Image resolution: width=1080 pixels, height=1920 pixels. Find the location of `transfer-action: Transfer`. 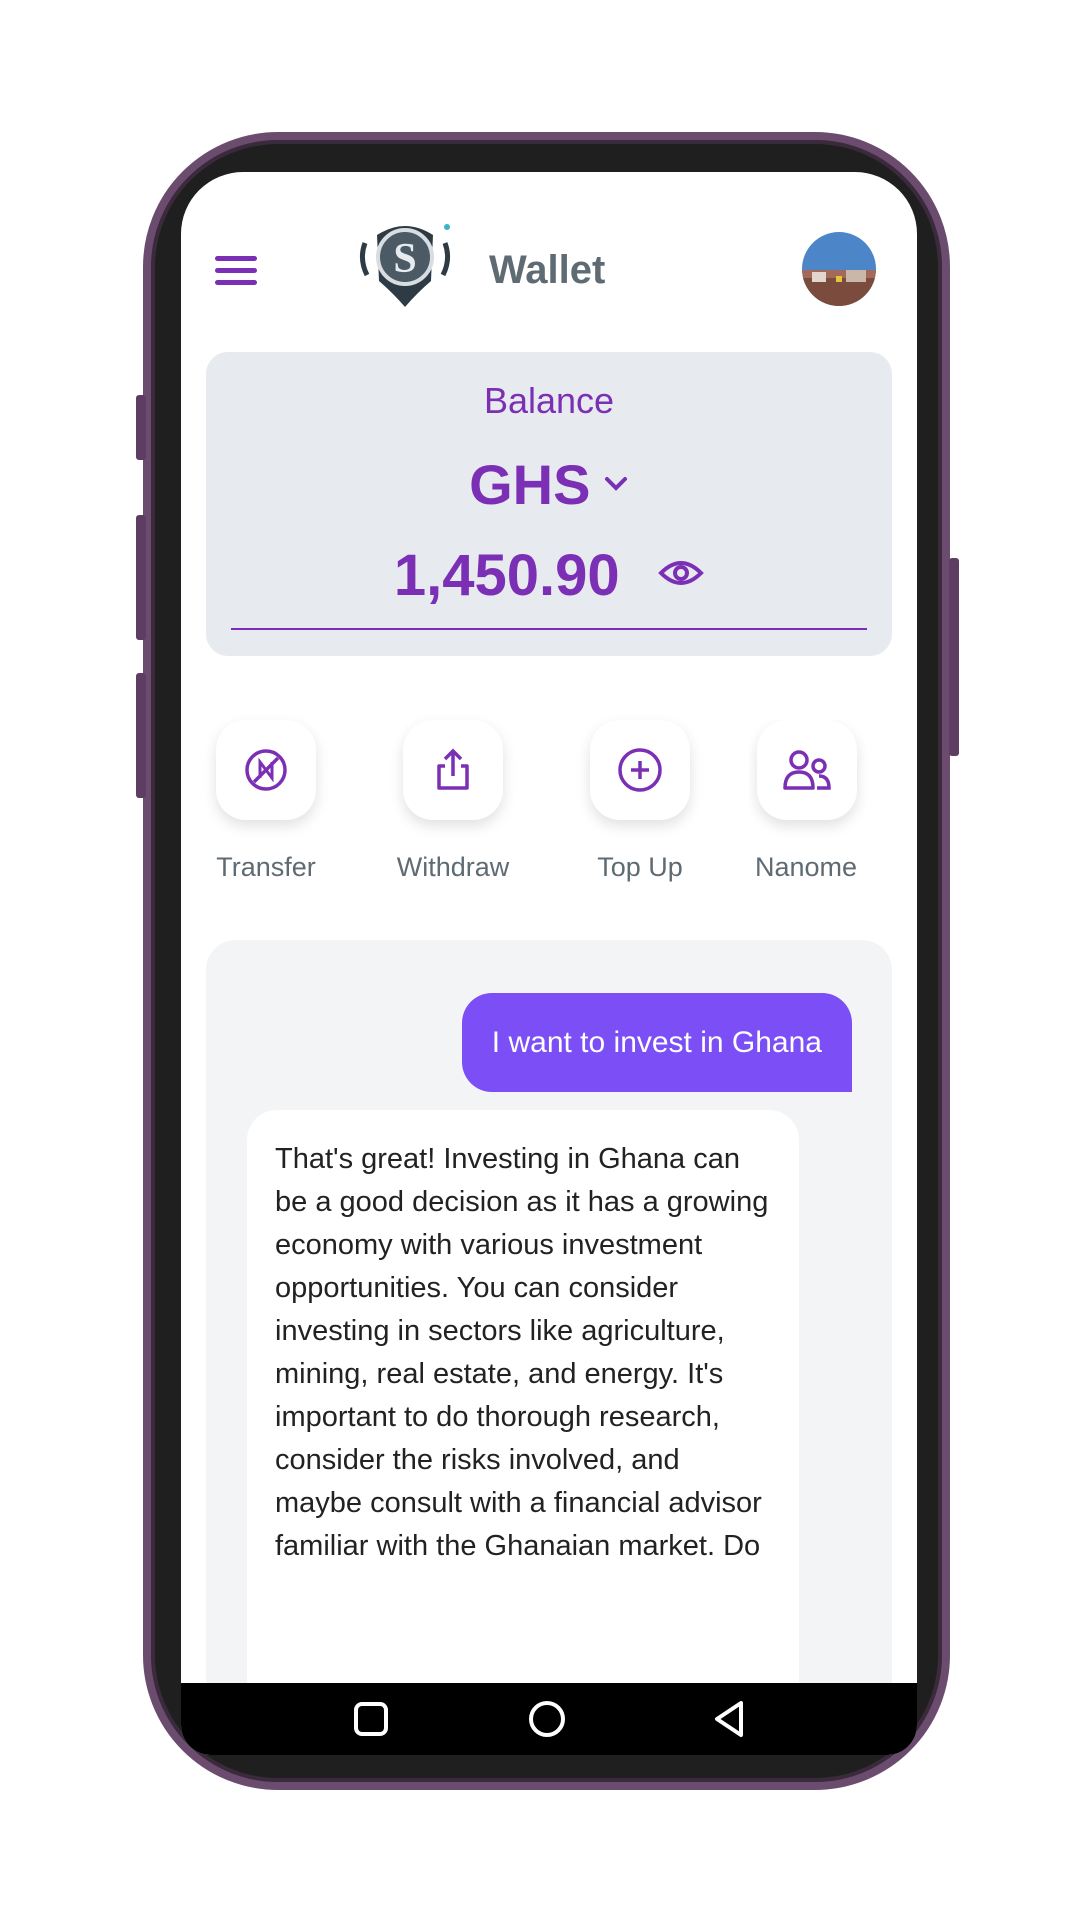

transfer-action: Transfer is located at coordinates (266, 801).